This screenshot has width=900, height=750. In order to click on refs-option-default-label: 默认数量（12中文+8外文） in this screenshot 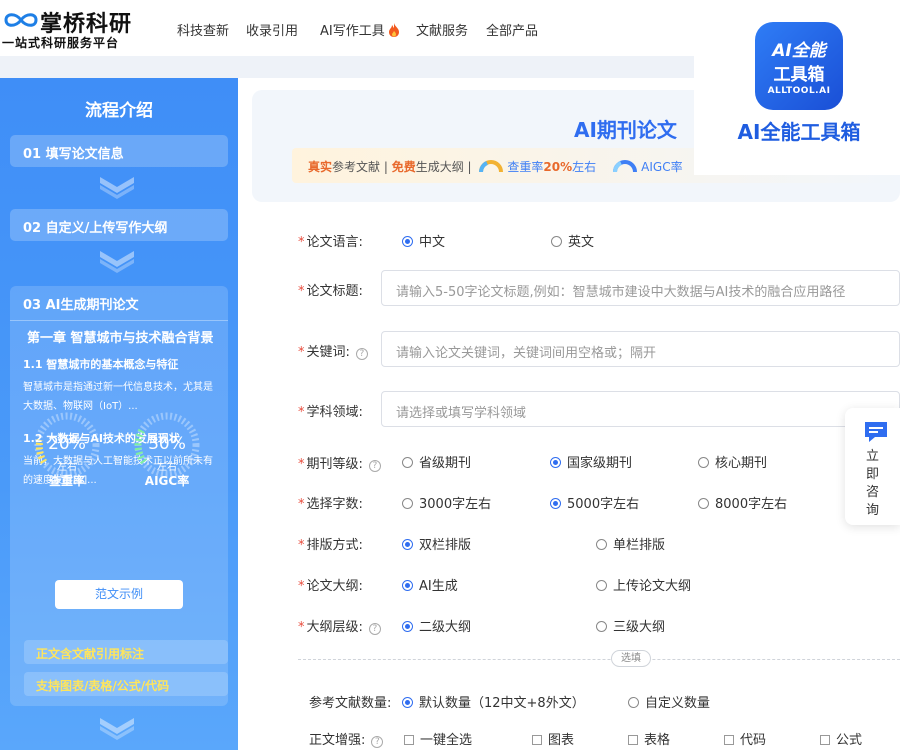, I will do `click(502, 703)`.